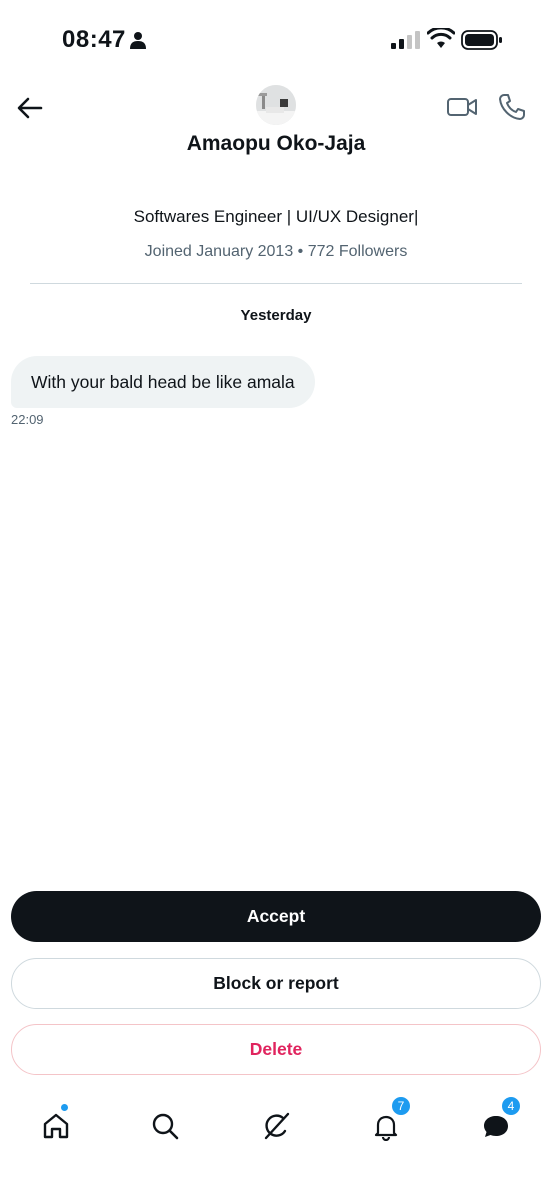 The image size is (552, 1200). I want to click on phone-call-button, so click(512, 107).